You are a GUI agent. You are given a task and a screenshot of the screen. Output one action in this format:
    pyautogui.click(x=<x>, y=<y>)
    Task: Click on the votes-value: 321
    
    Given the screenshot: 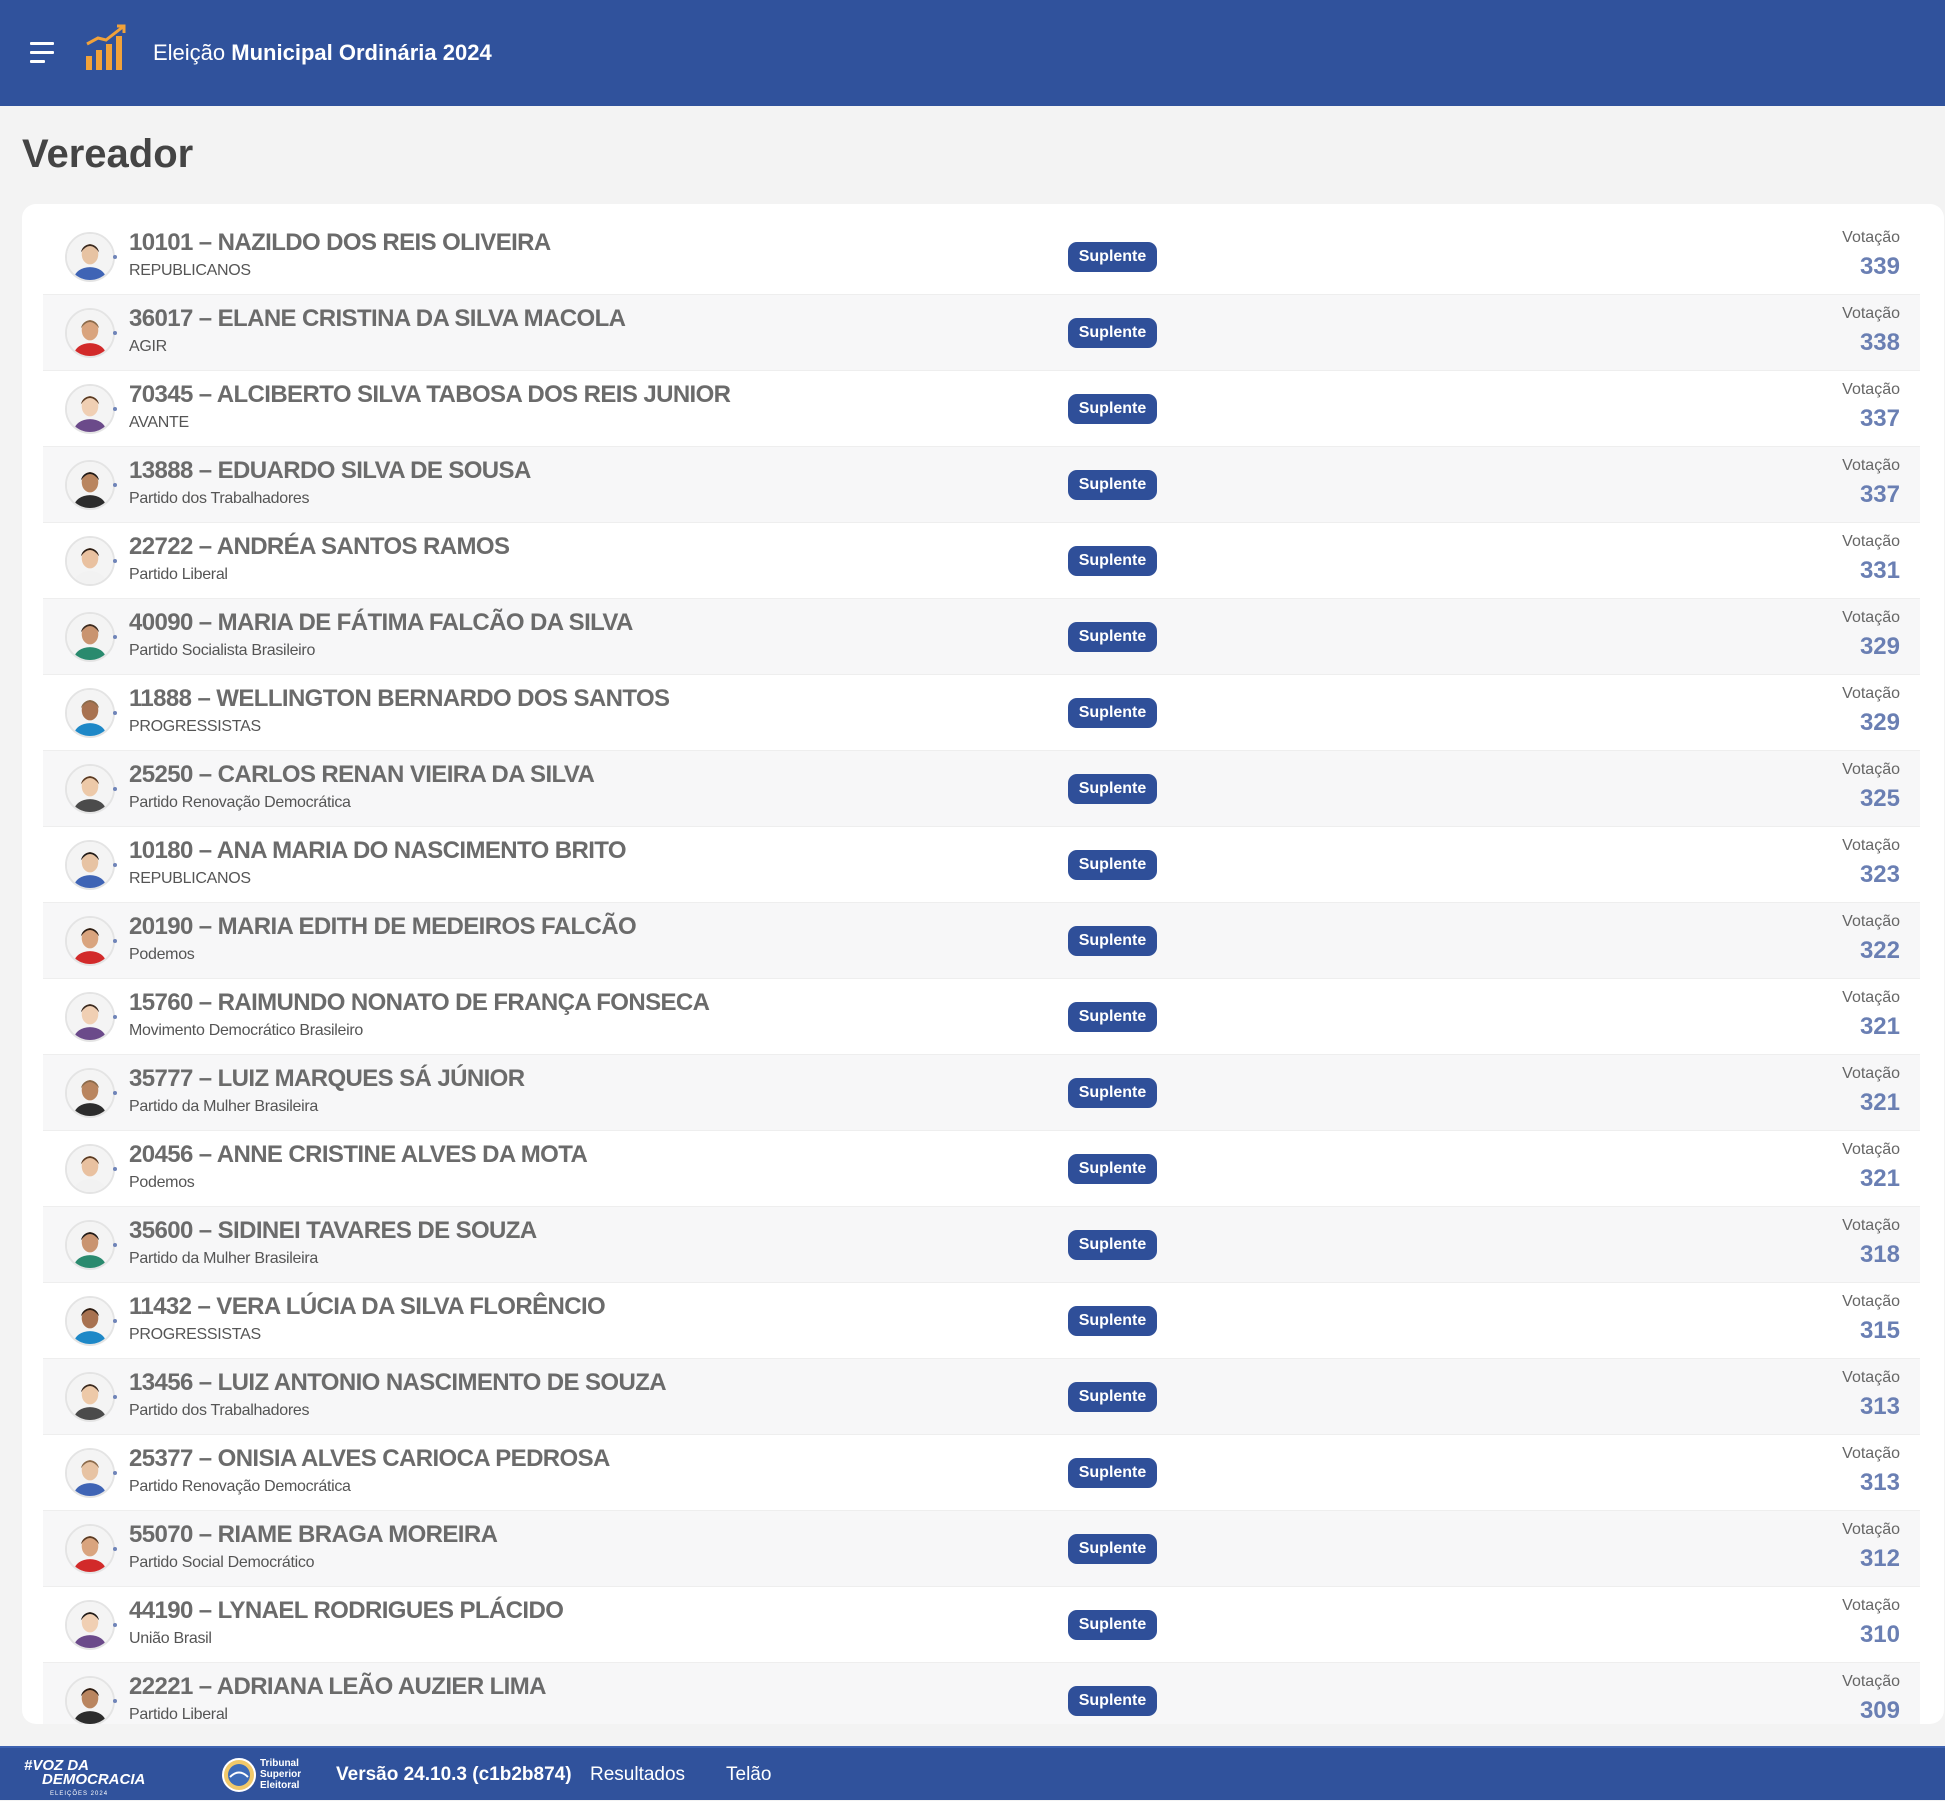 What is the action you would take?
    pyautogui.click(x=1879, y=1178)
    